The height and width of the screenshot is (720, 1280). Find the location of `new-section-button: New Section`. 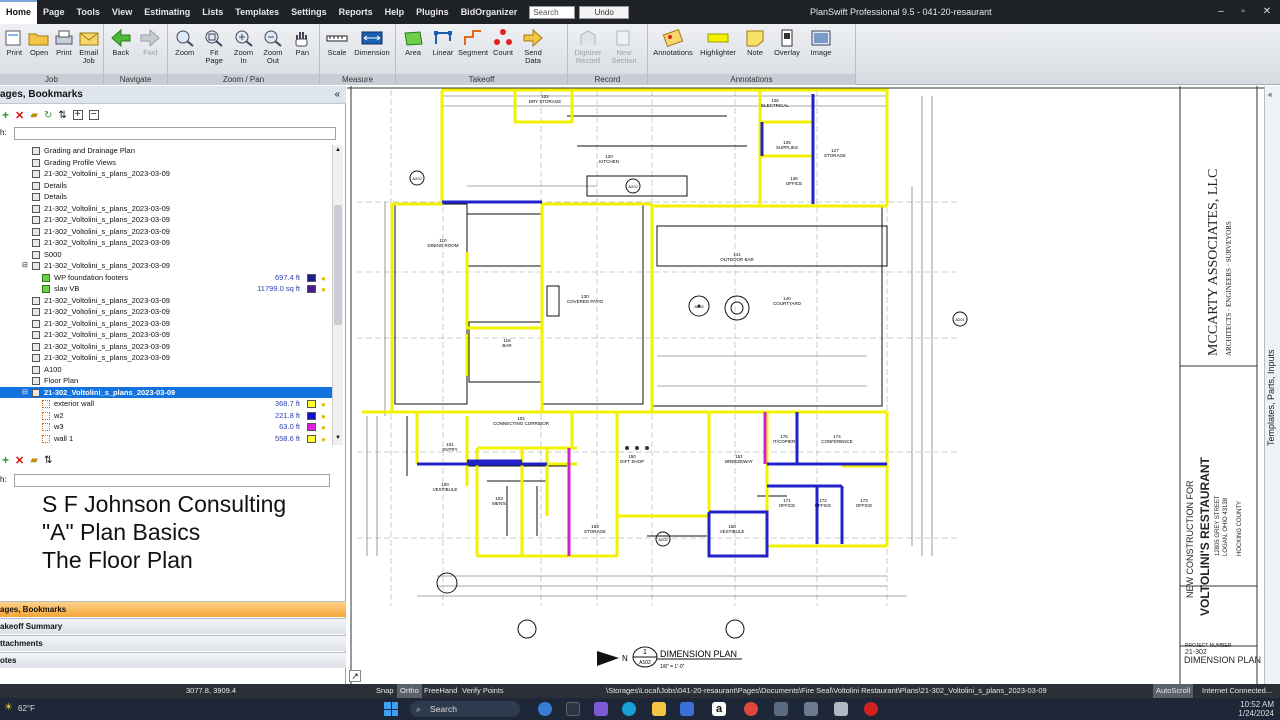

new-section-button: New Section is located at coordinates (624, 45).